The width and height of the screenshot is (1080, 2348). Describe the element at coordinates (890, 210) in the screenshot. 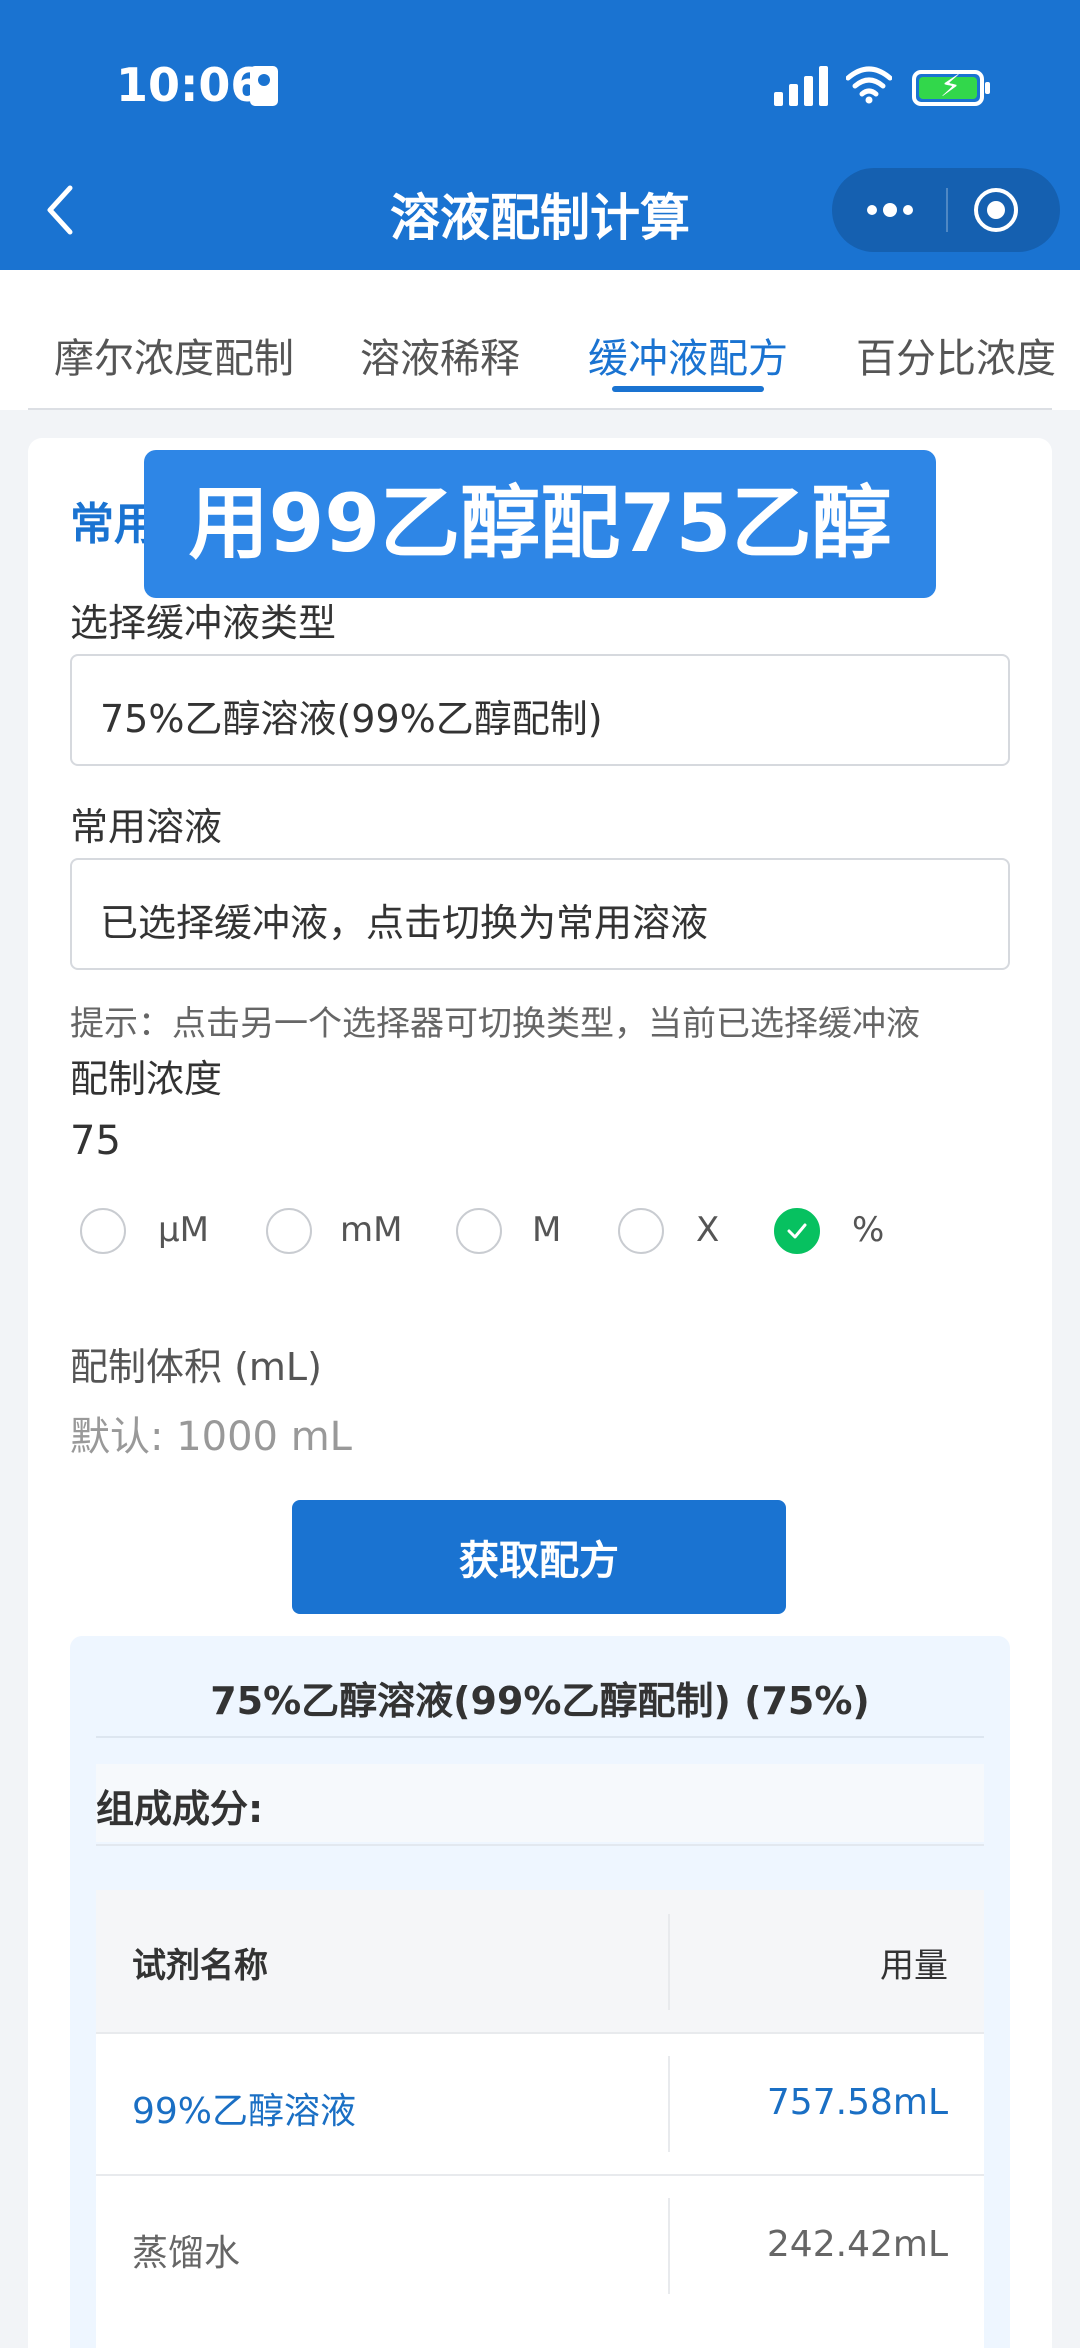

I see `more-icon` at that location.